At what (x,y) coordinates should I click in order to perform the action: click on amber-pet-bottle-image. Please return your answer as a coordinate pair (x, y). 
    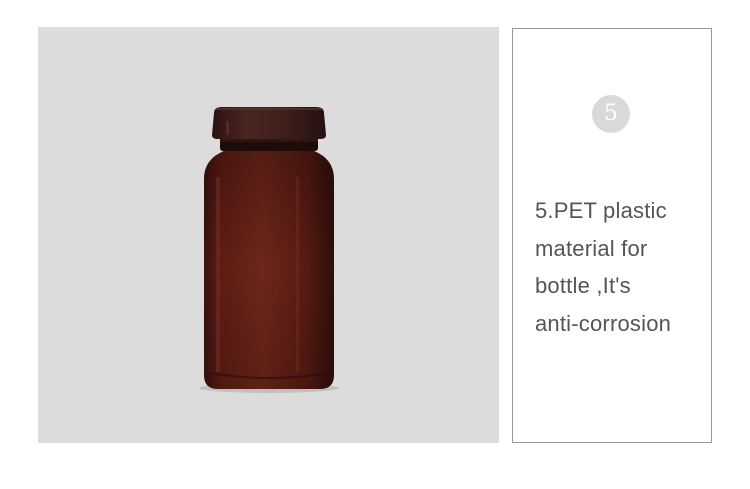
    Looking at the image, I should click on (269, 250).